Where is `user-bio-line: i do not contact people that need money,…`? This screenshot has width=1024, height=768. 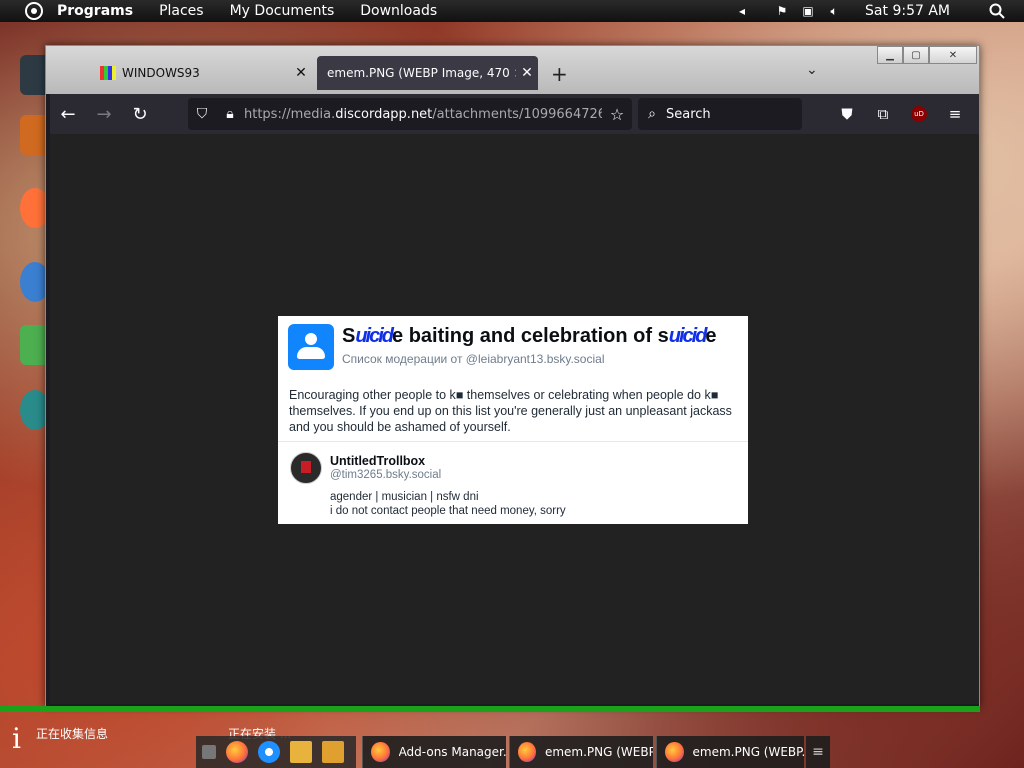
user-bio-line: i do not contact people that need money,… is located at coordinates (448, 511).